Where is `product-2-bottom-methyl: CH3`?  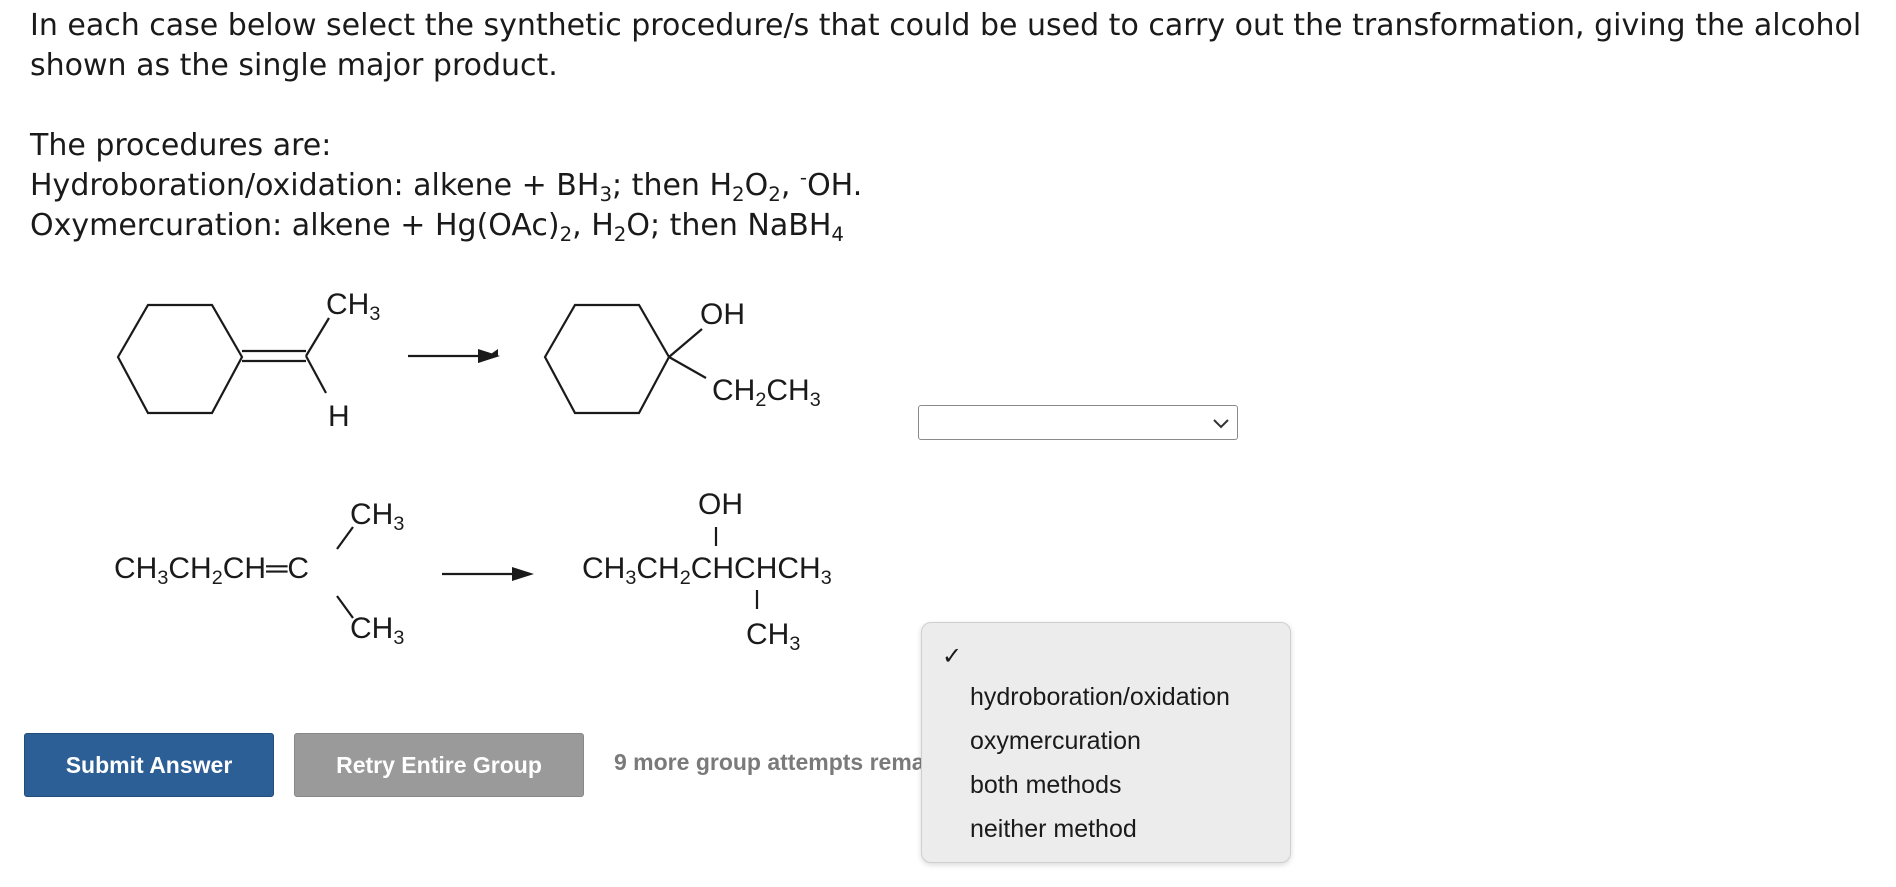 product-2-bottom-methyl: CH3 is located at coordinates (773, 636).